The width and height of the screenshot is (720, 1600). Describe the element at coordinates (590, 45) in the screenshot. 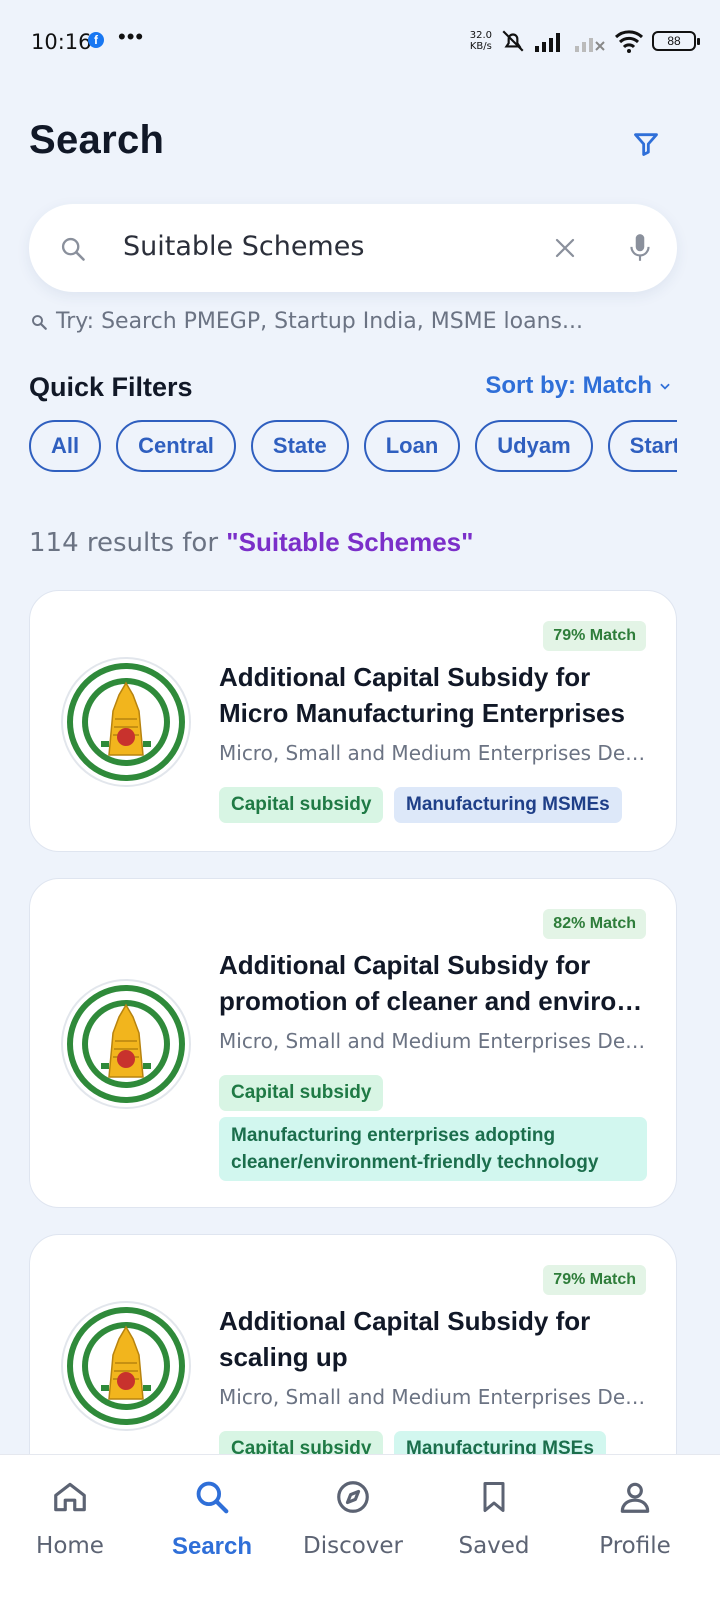

I see `signal-off-icon` at that location.